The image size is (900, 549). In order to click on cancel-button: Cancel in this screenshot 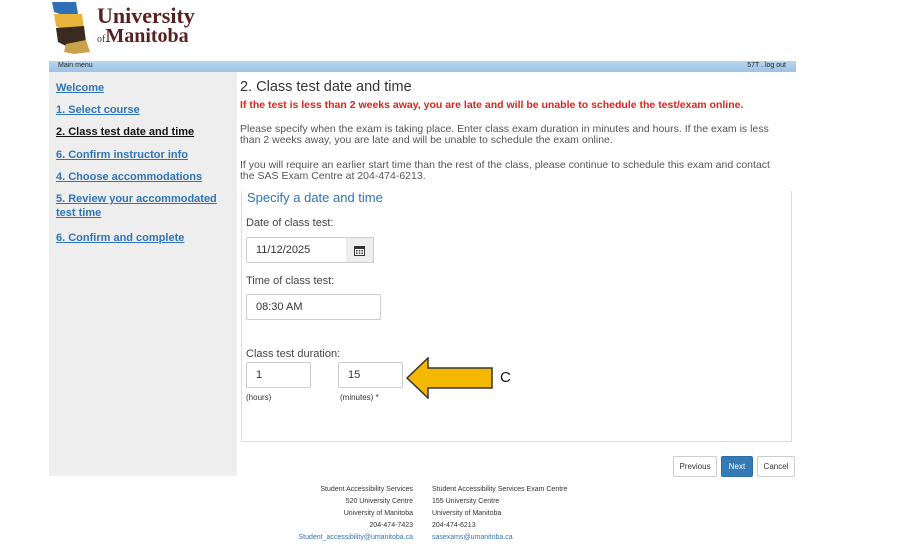, I will do `click(776, 466)`.